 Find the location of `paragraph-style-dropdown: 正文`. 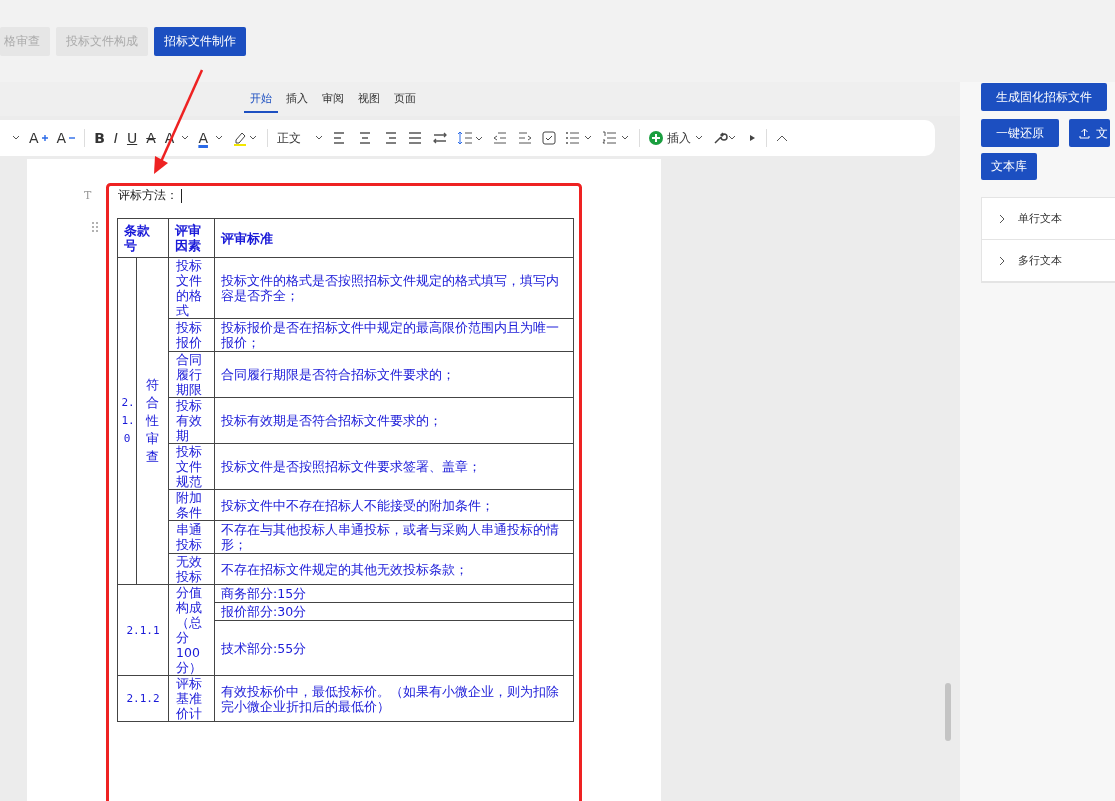

paragraph-style-dropdown: 正文 is located at coordinates (299, 138).